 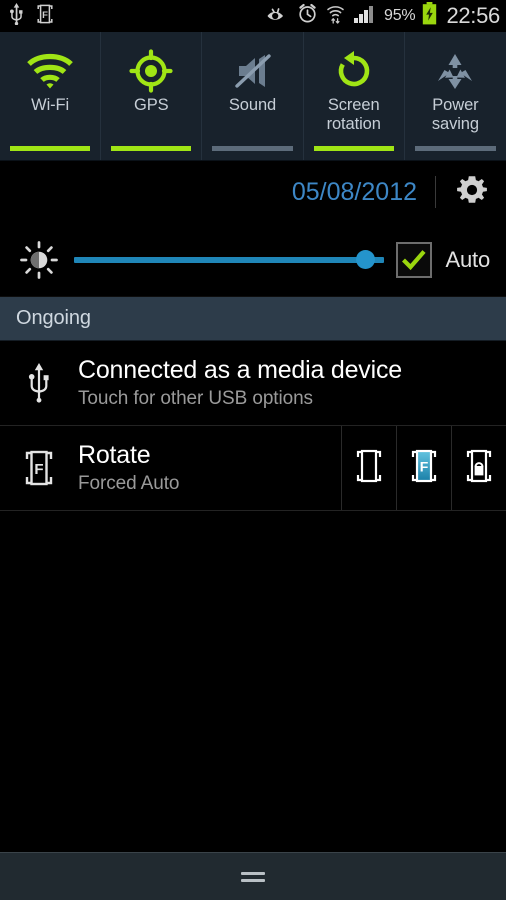 I want to click on rotate-free-button, so click(x=368, y=468).